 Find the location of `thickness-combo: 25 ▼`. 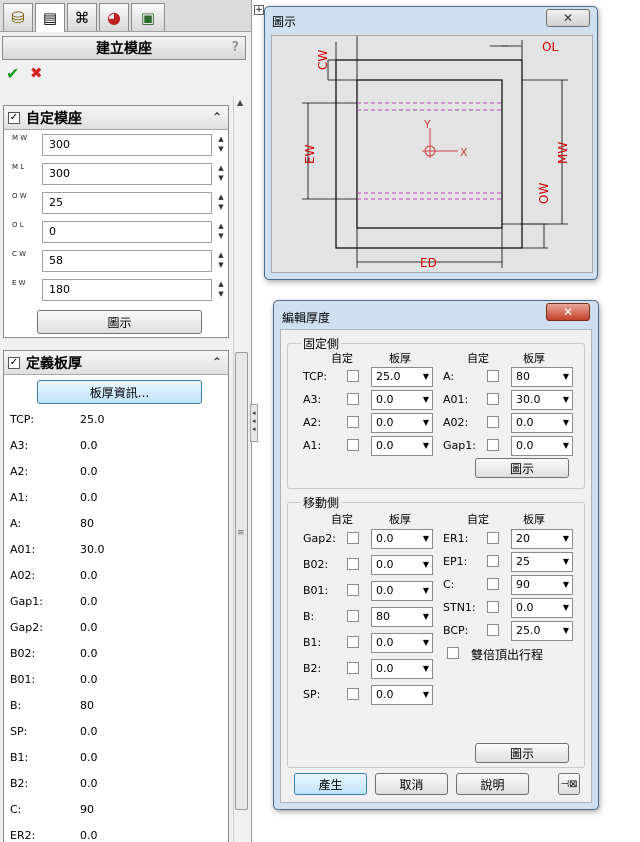

thickness-combo: 25 ▼ is located at coordinates (542, 562).